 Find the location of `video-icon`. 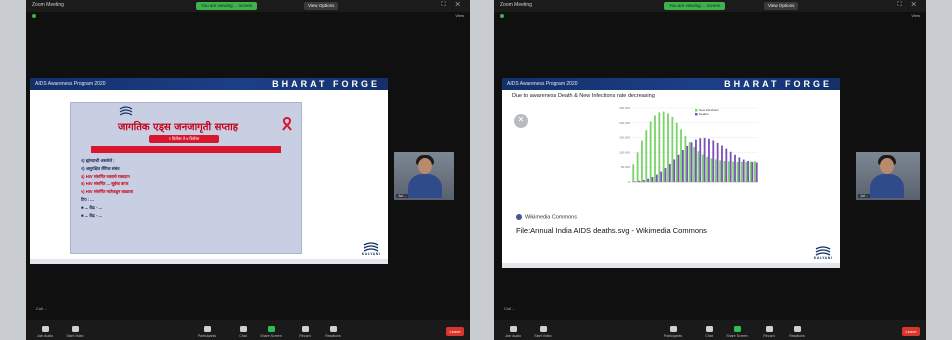

video-icon is located at coordinates (543, 329).